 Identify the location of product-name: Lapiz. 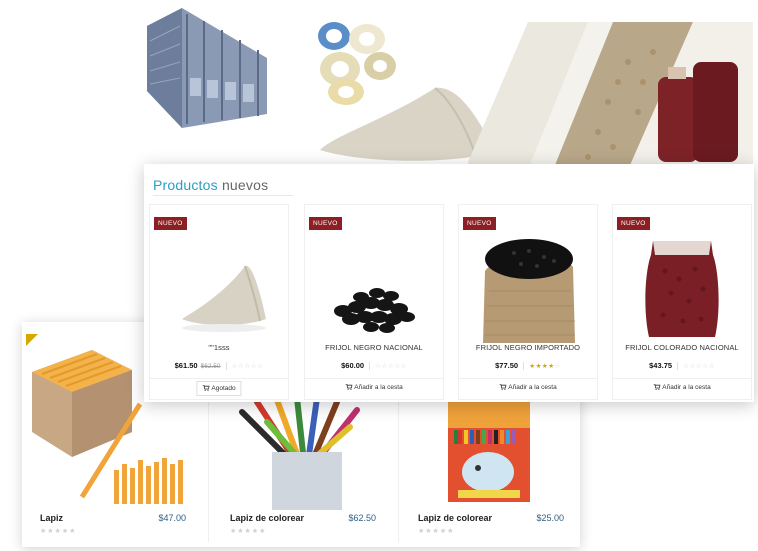
(51, 518).